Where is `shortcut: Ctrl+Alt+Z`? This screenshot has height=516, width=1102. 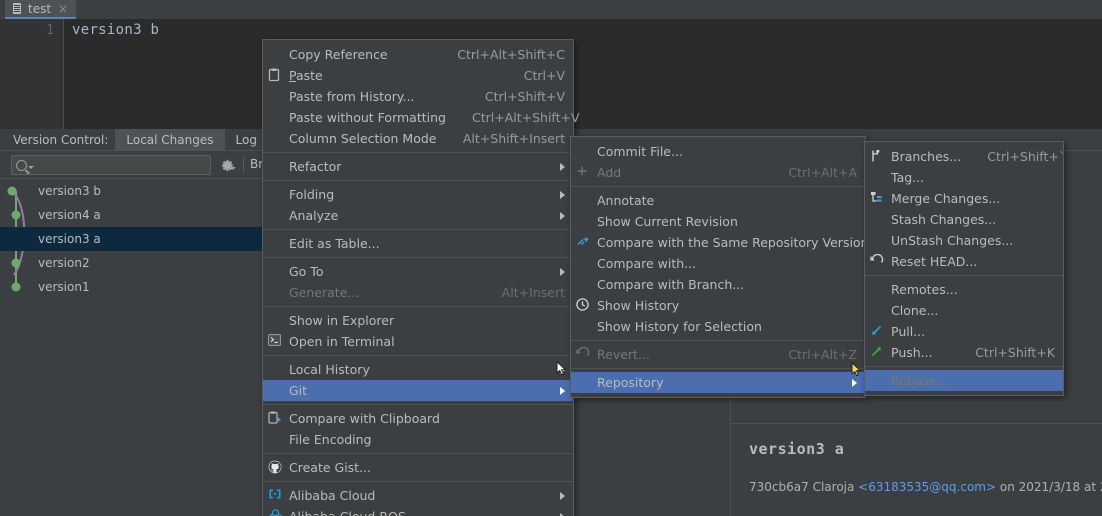
shortcut: Ctrl+Alt+Z is located at coordinates (822, 354).